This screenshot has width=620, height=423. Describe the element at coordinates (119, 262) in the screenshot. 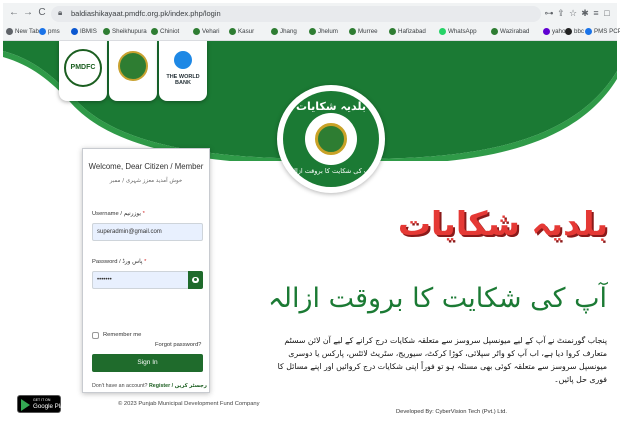

I see `password-label: Password / پاس ورڈ *` at that location.